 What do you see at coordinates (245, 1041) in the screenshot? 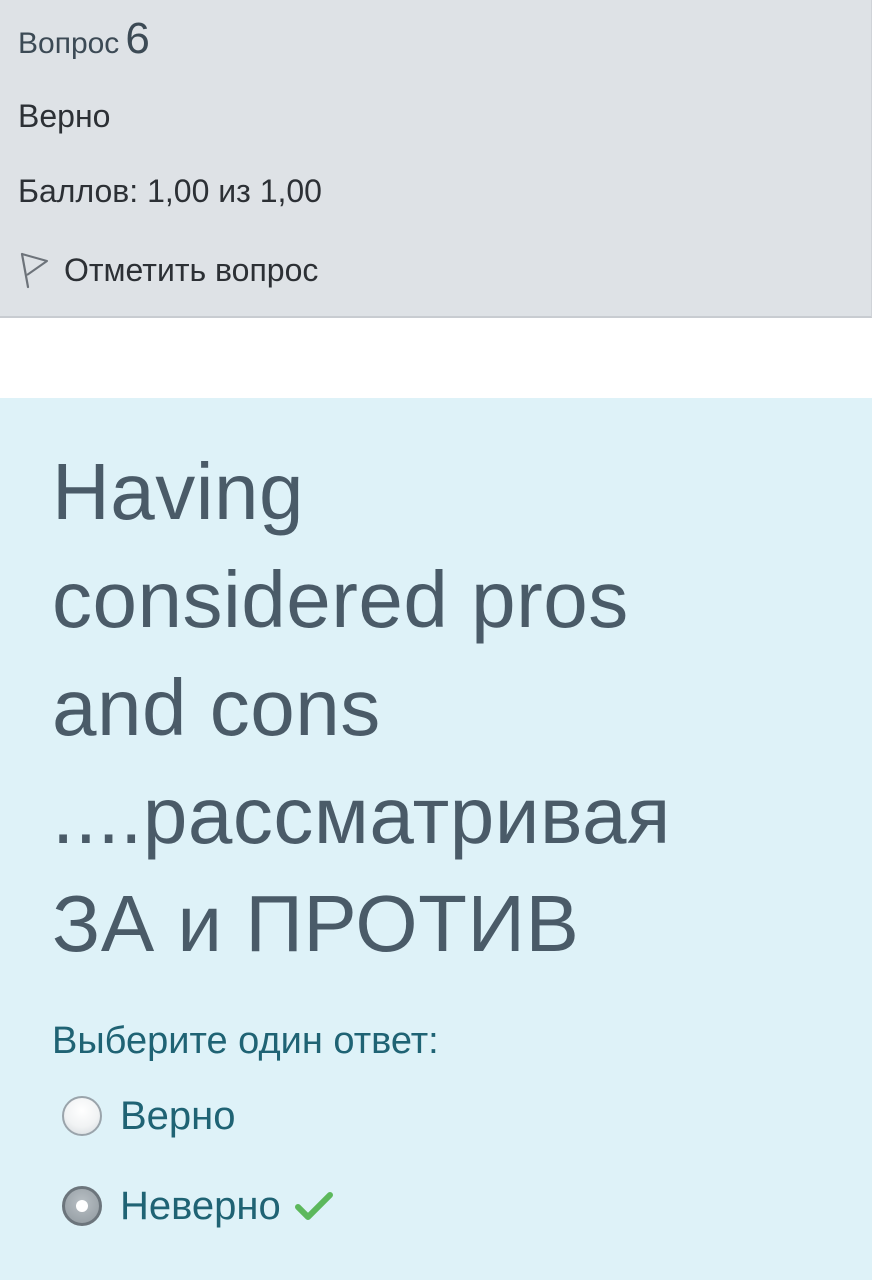
I see `answer-prompt: Выберите один ответ:` at bounding box center [245, 1041].